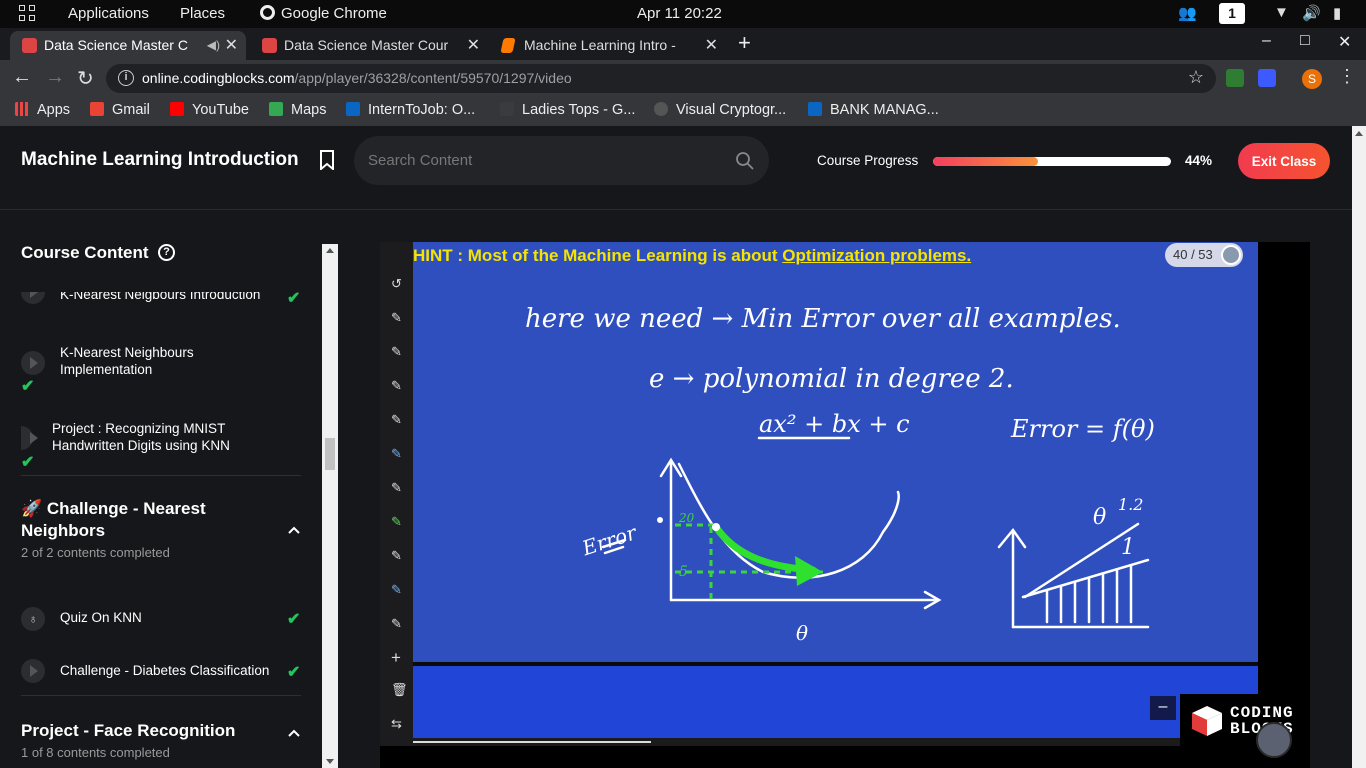 The height and width of the screenshot is (768, 1366). I want to click on exit-class-button: Exit Class, so click(1284, 161).